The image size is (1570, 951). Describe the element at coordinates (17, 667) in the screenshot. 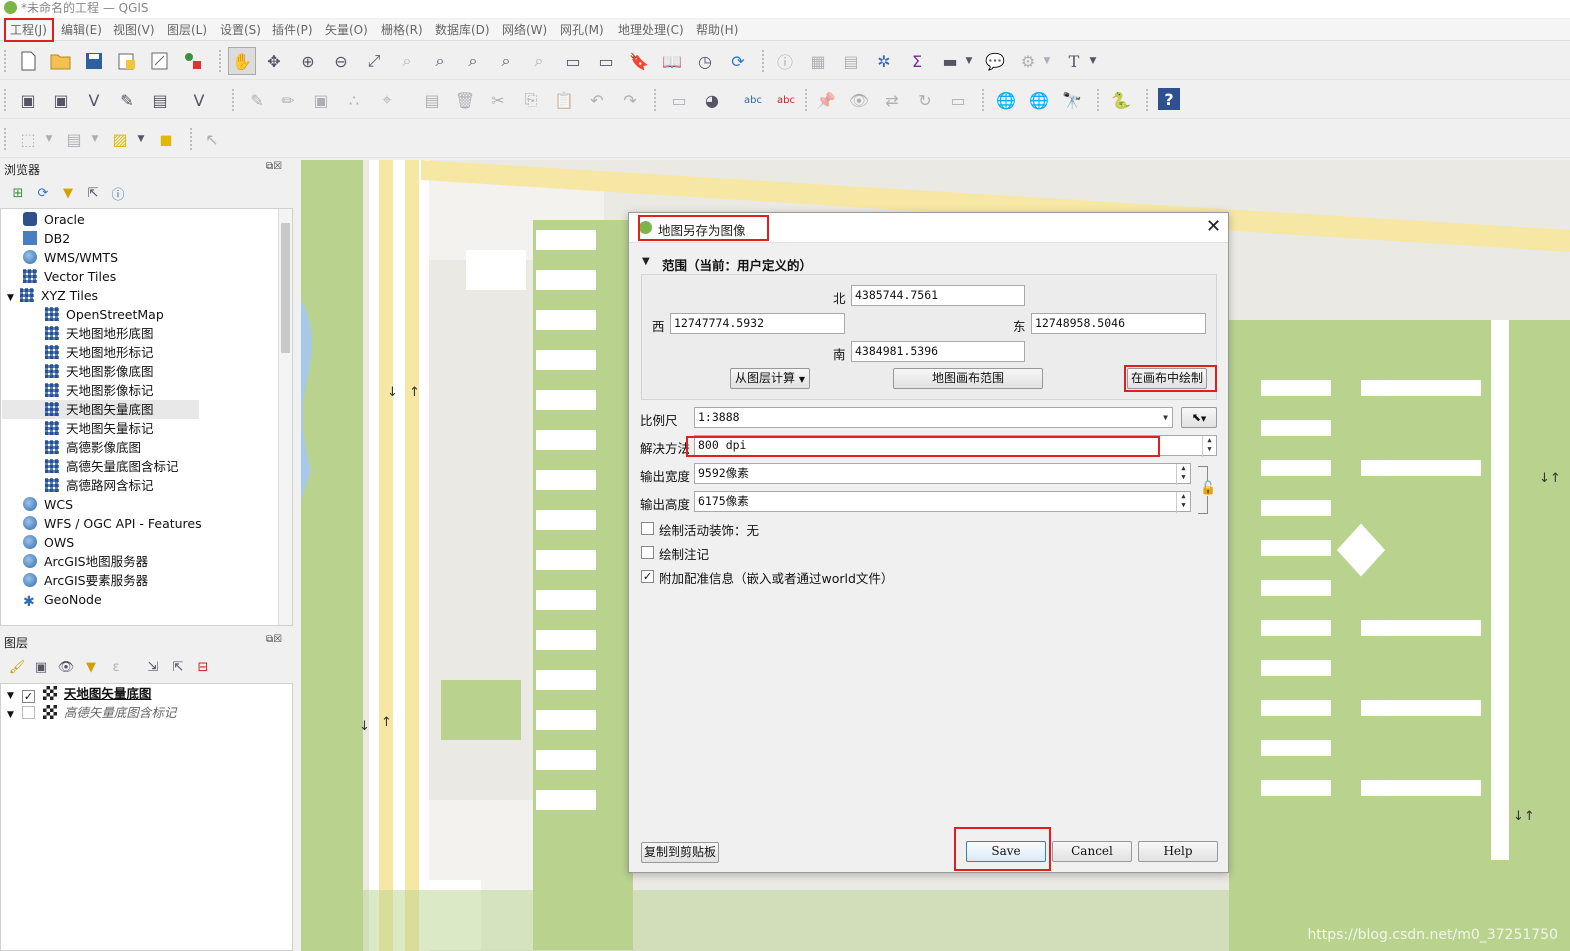

I see `layer-styling-icon: 🖌` at that location.